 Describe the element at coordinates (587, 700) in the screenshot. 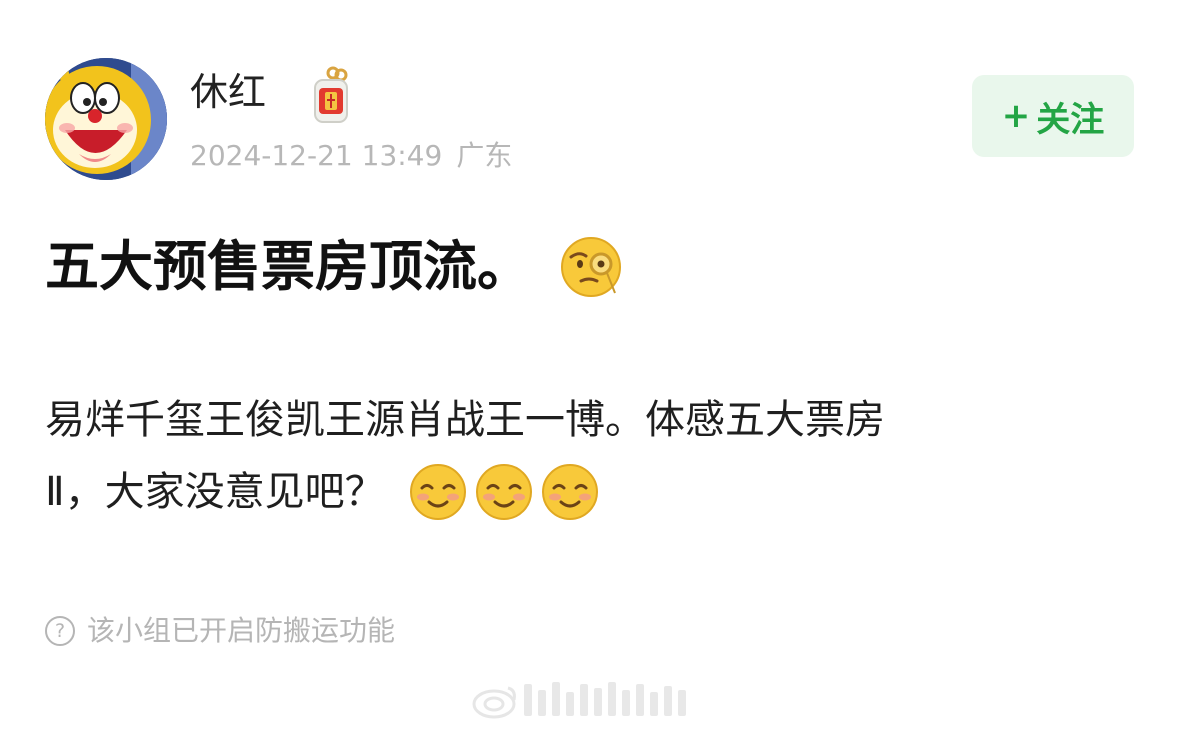

I see `watermark` at that location.